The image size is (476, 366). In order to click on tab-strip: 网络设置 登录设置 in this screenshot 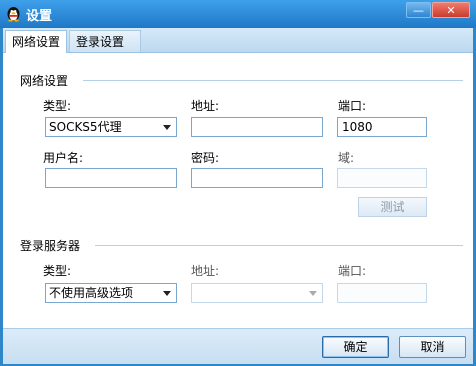, I will do `click(238, 40)`.